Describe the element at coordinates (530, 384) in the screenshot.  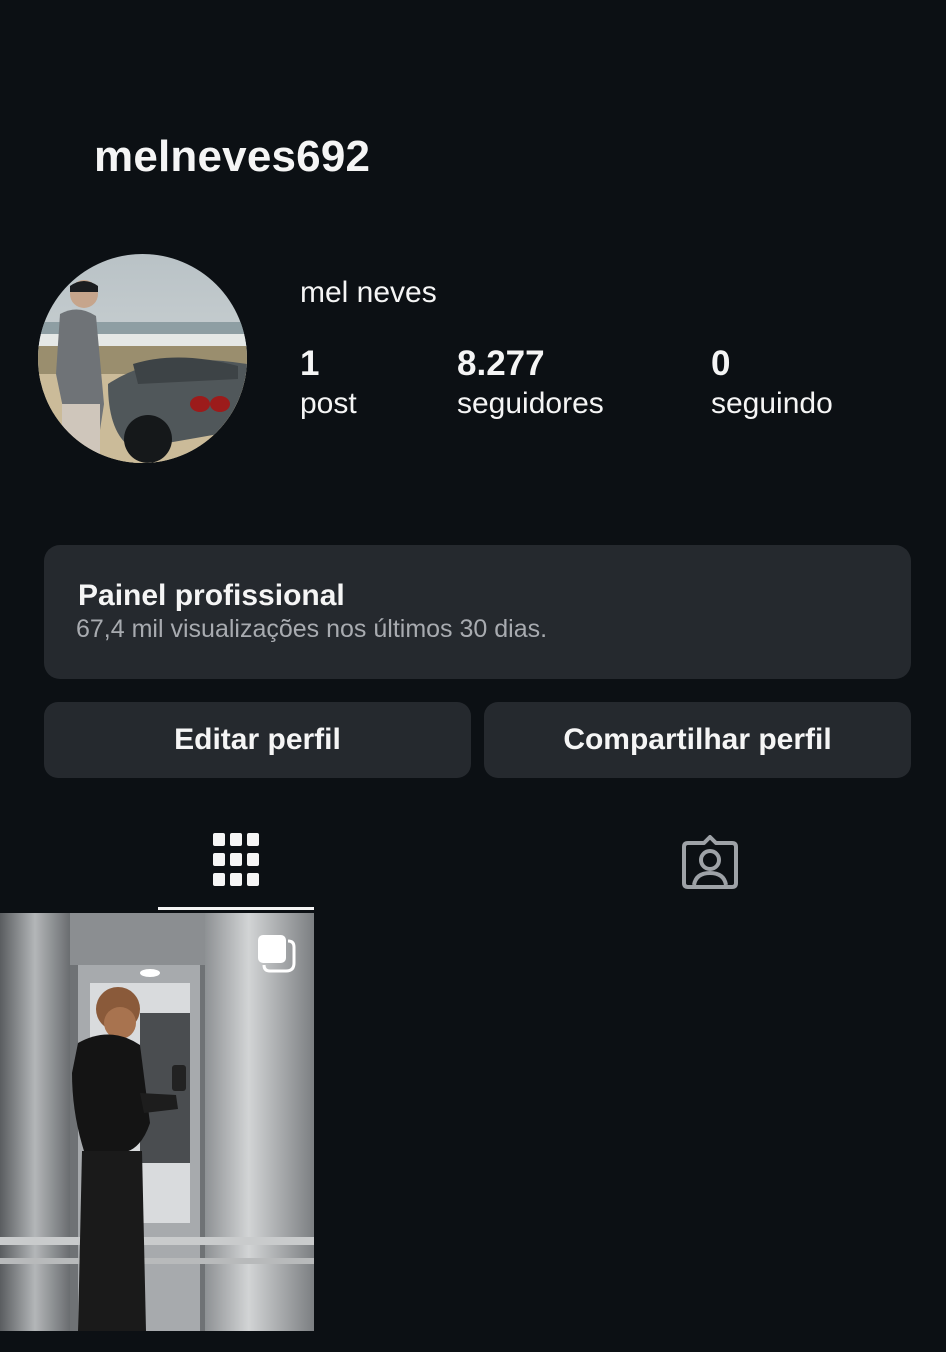
I see `followers-stat: 8.277 seguidores` at that location.